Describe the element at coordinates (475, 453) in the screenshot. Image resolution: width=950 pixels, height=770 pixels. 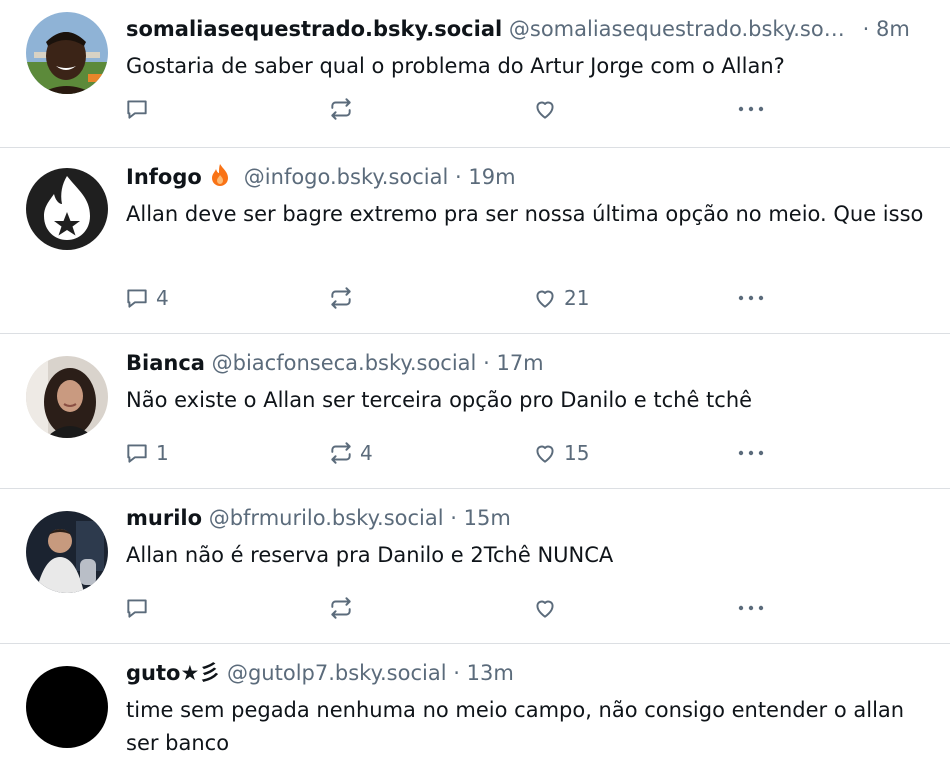
I see `post-actions: 1 4 15` at that location.